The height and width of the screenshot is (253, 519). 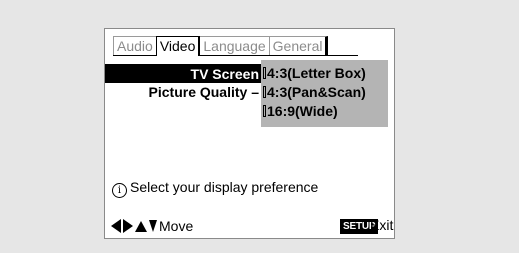 I want to click on option-wide: 16:9(Wide), so click(x=299, y=111).